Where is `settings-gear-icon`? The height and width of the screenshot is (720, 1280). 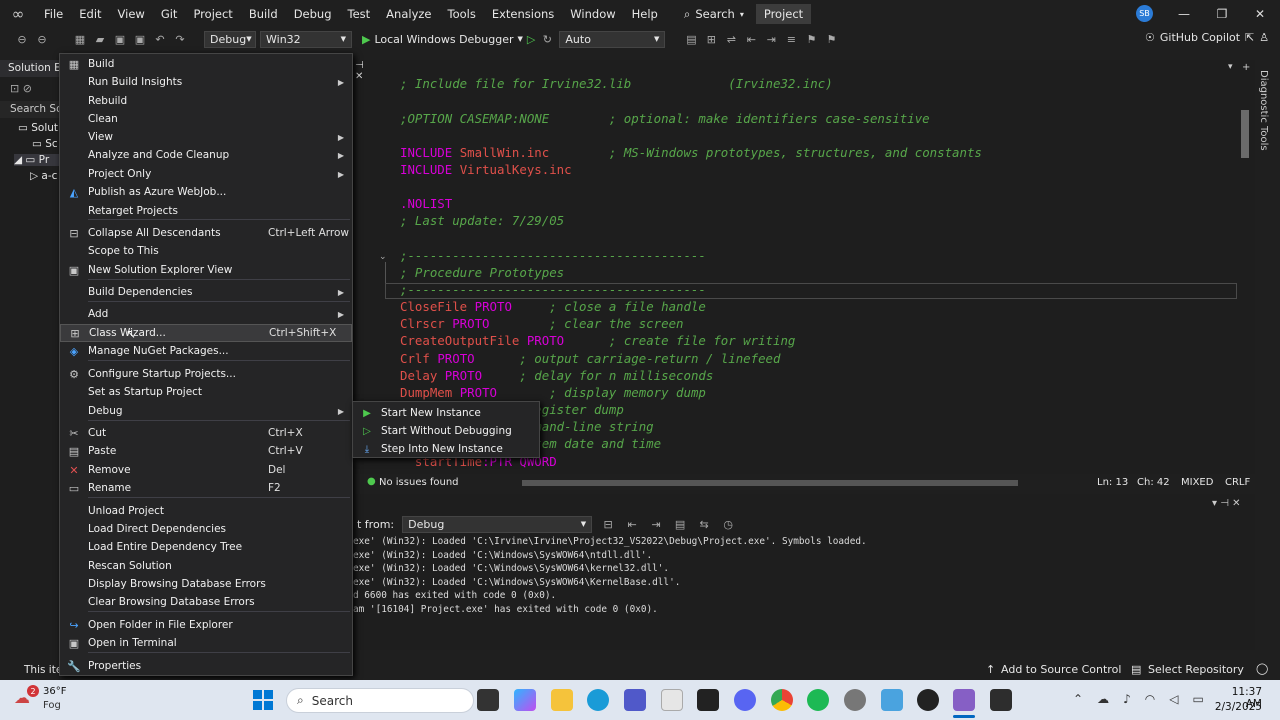 settings-gear-icon is located at coordinates (855, 700).